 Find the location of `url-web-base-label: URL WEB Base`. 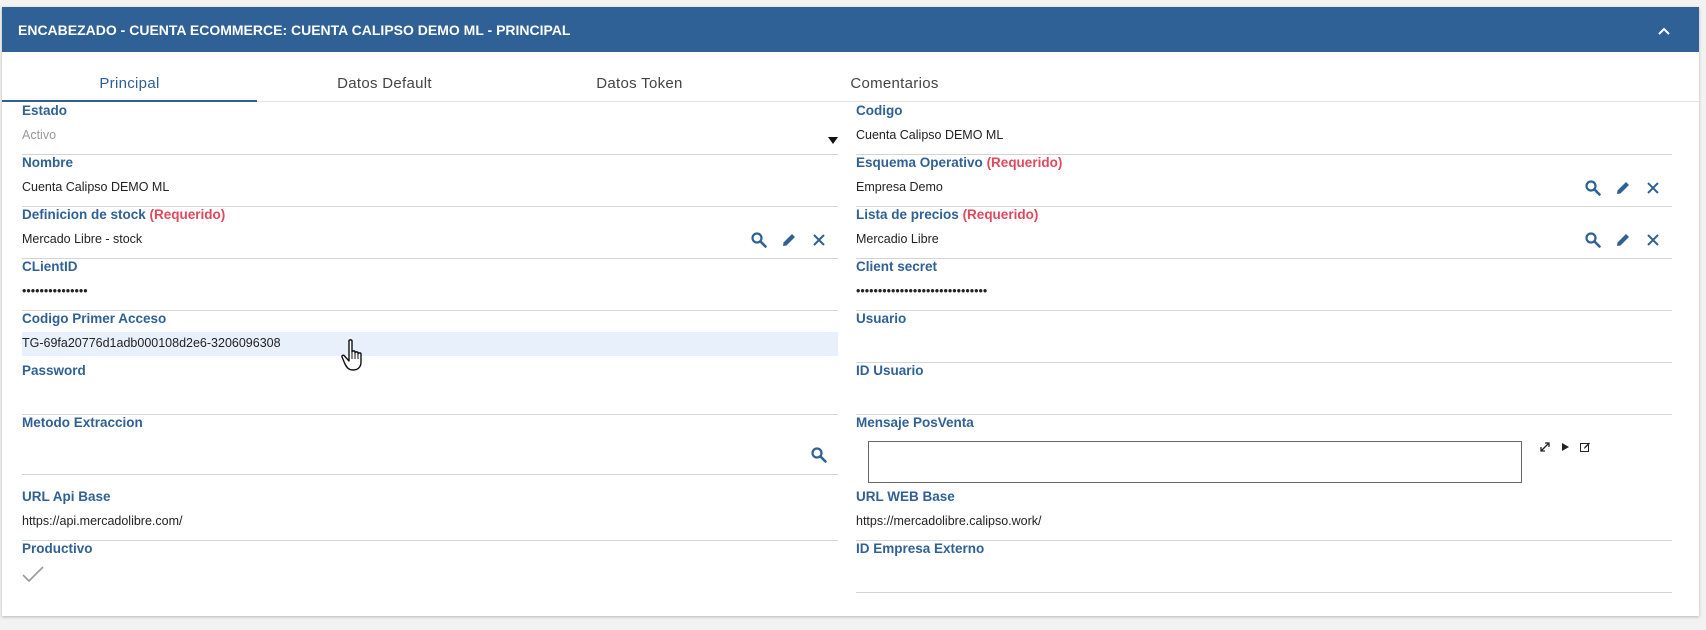

url-web-base-label: URL WEB Base is located at coordinates (905, 496).